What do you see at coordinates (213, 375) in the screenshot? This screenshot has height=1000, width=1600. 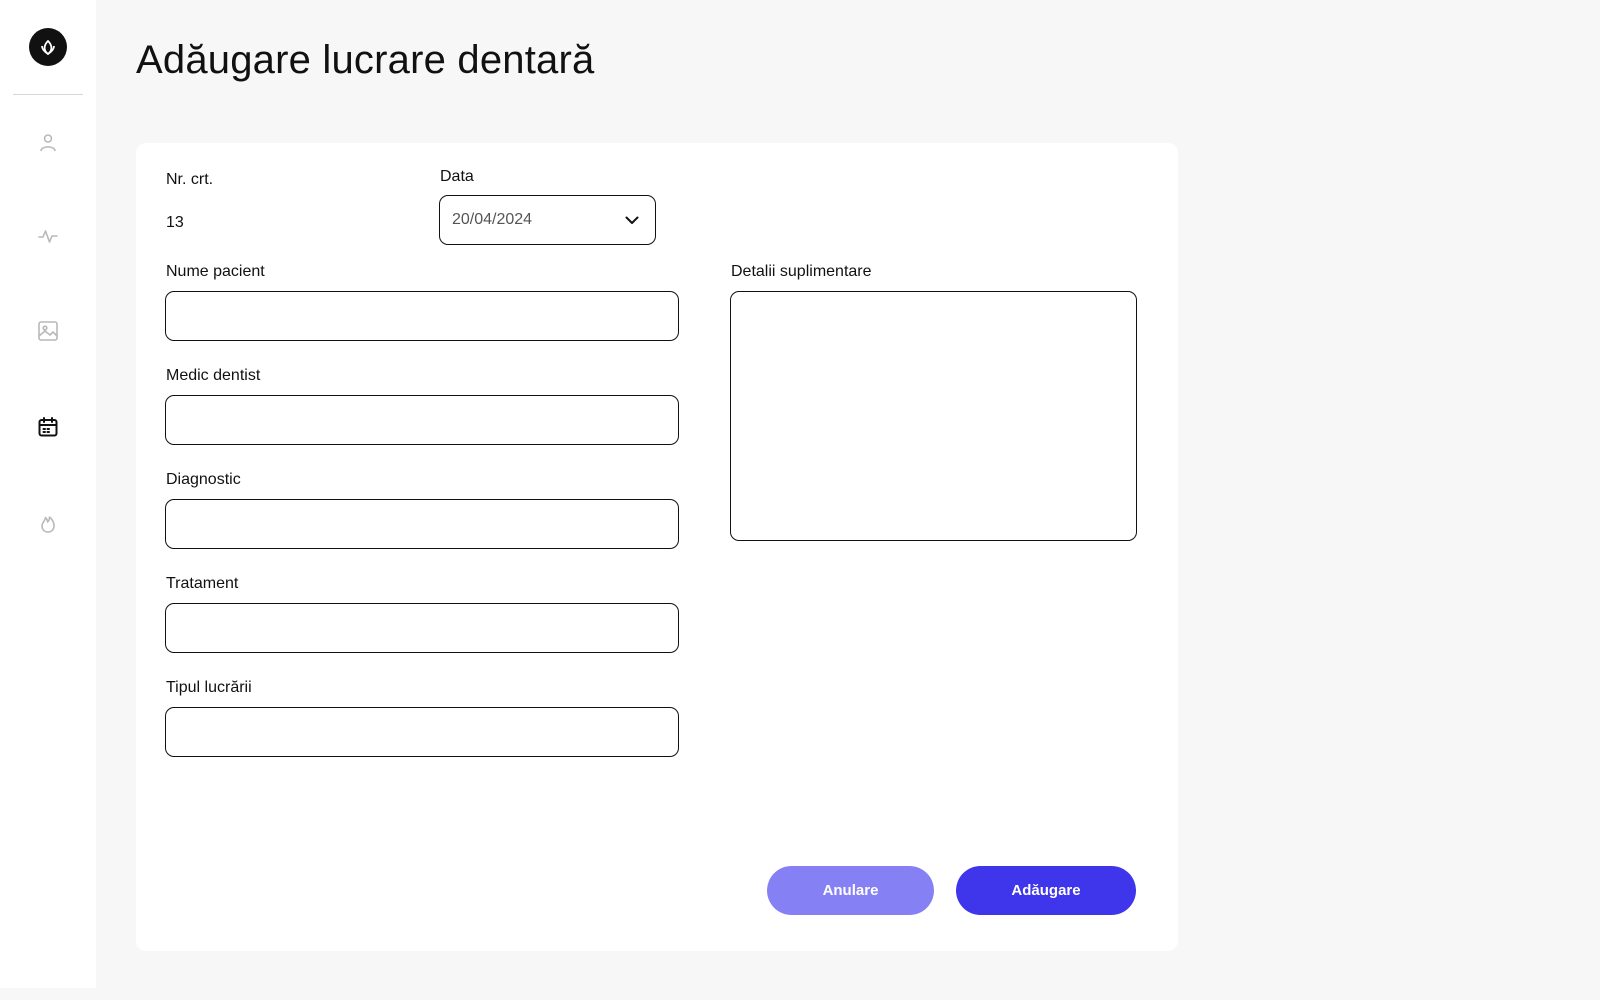 I see `dentist-label: Medic dentist` at bounding box center [213, 375].